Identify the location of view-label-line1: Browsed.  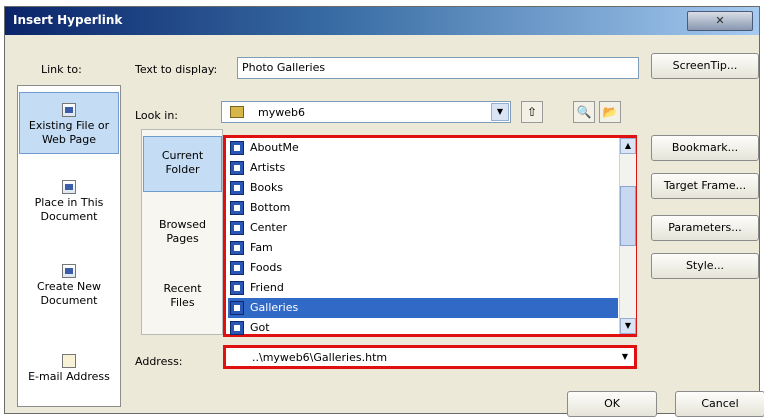
(182, 224).